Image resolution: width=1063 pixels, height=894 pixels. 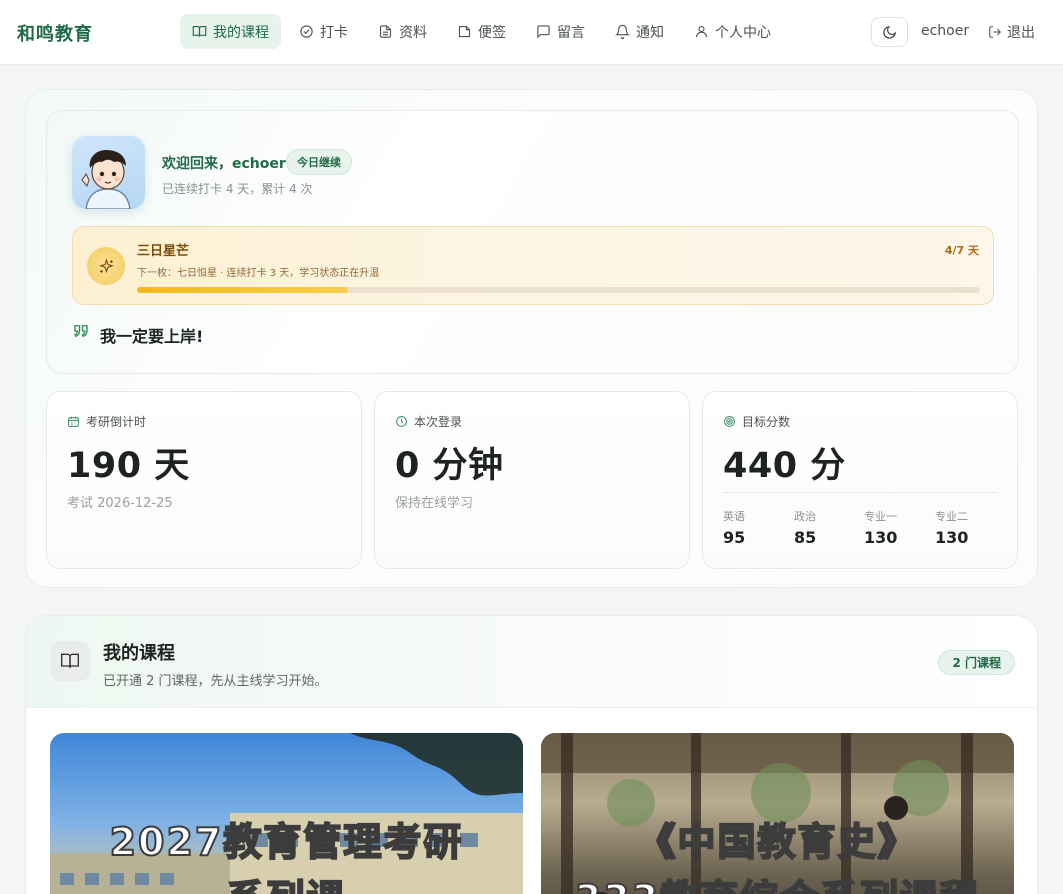 What do you see at coordinates (829, 527) in the screenshot?
I see `subject-score: 政治 85` at bounding box center [829, 527].